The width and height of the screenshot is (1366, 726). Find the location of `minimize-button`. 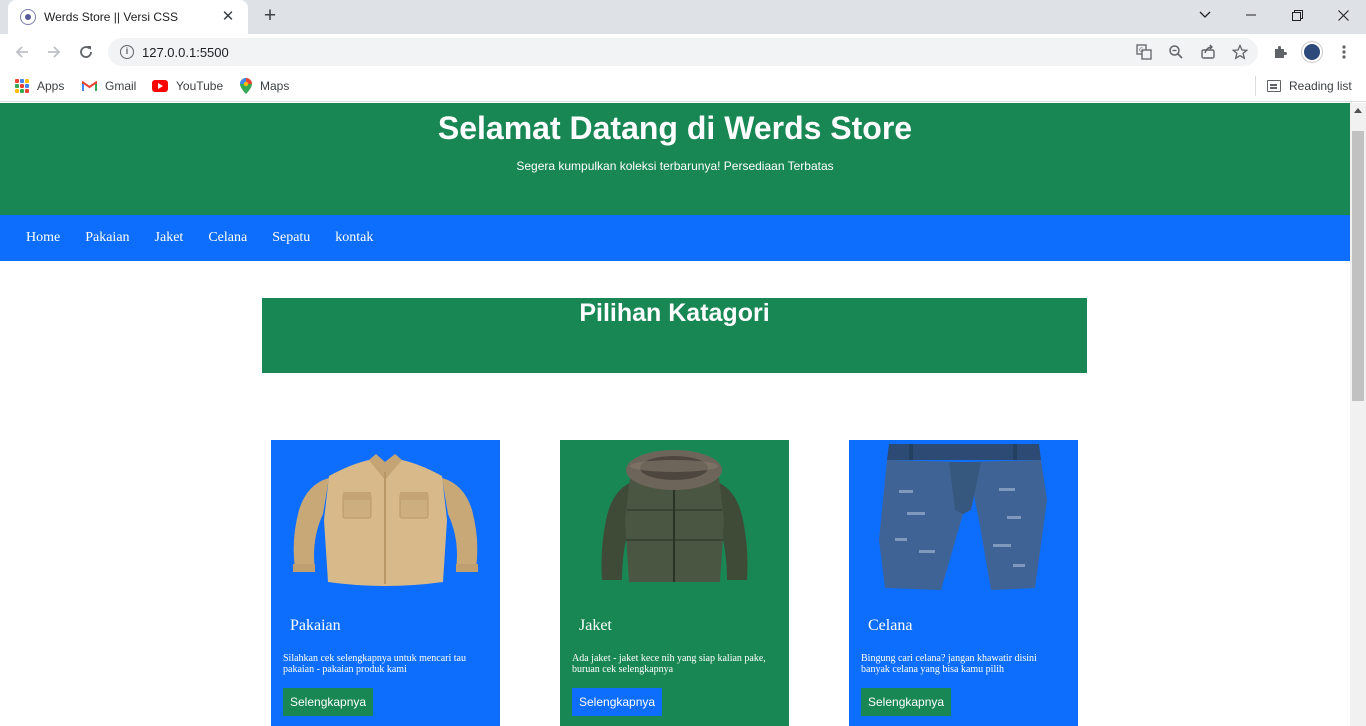

minimize-button is located at coordinates (1251, 15).